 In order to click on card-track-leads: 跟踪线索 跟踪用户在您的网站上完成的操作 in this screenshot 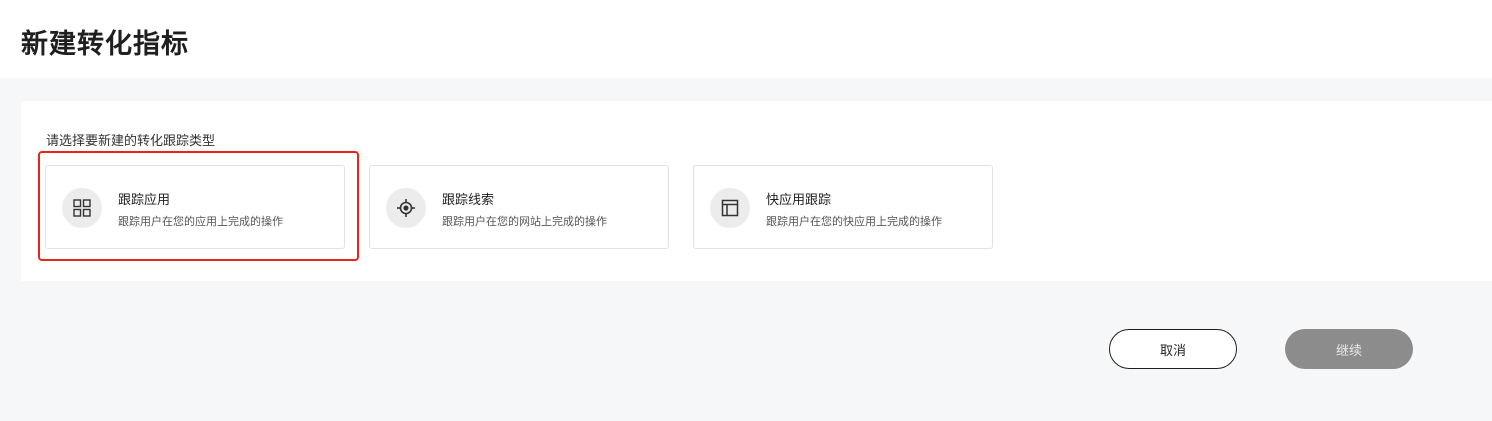, I will do `click(519, 207)`.